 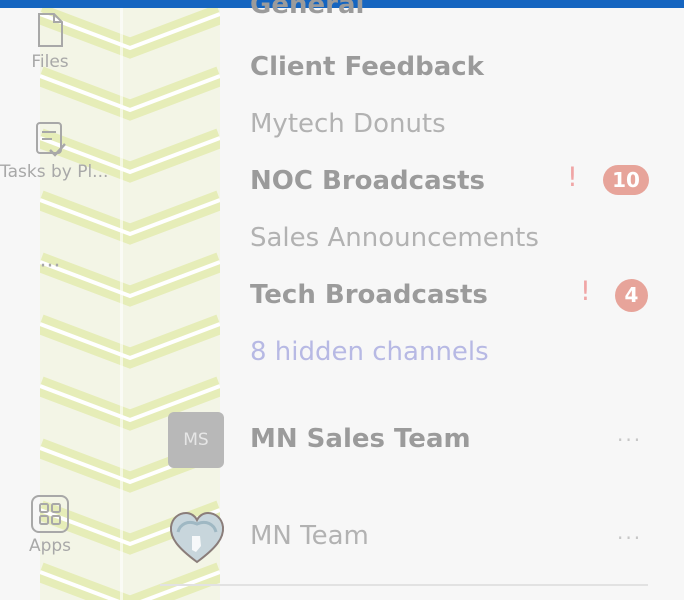 What do you see at coordinates (197, 537) in the screenshot?
I see `heart-avatar-icon` at bounding box center [197, 537].